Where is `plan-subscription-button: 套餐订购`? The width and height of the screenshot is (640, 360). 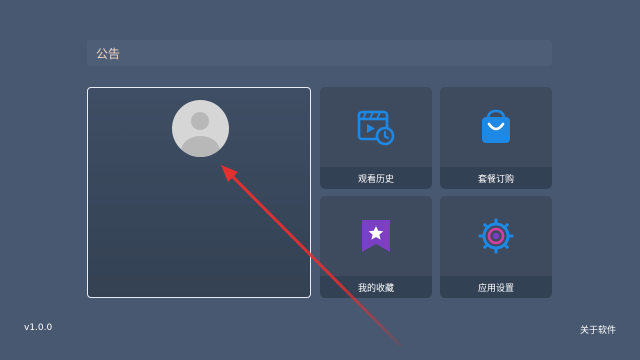
plan-subscription-button: 套餐订购 is located at coordinates (496, 138).